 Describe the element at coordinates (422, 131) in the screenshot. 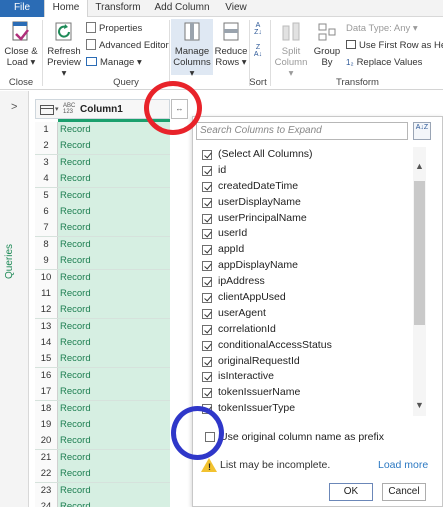

I see `sort-az-icon: A↓Z` at that location.